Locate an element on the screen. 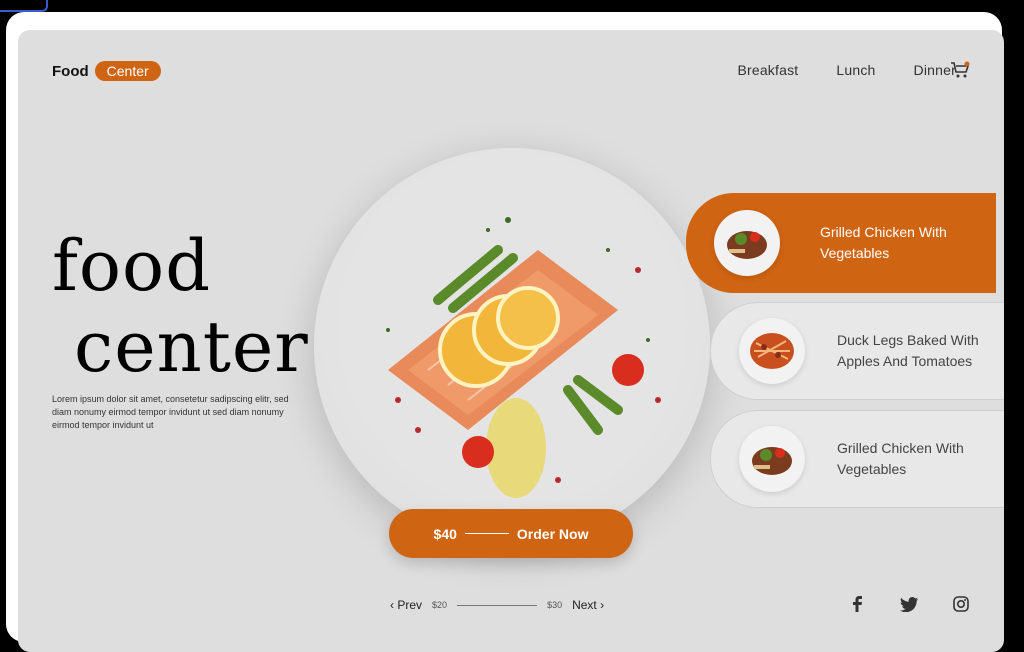 Image resolution: width=1024 pixels, height=652 pixels. prev-button: ‹ Prev is located at coordinates (406, 605).